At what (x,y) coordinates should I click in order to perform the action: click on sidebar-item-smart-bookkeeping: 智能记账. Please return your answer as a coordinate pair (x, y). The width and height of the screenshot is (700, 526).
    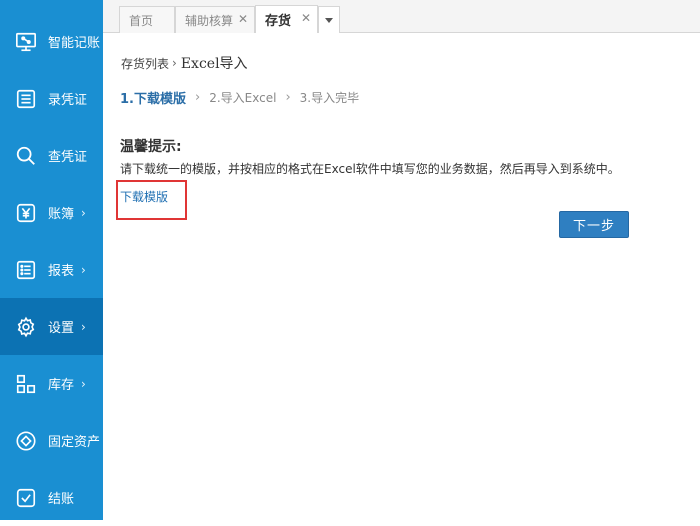
    Looking at the image, I should click on (51, 41).